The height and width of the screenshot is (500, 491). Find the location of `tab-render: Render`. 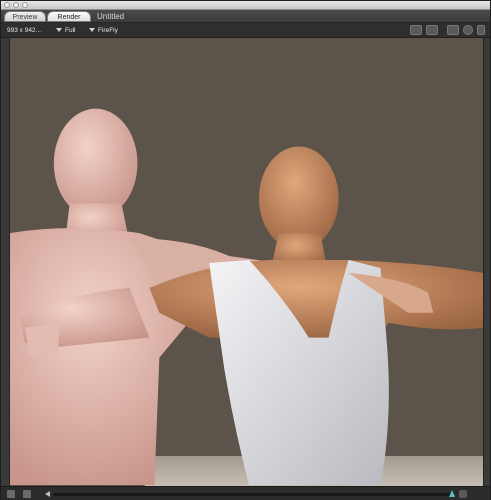

tab-render: Render is located at coordinates (69, 16).